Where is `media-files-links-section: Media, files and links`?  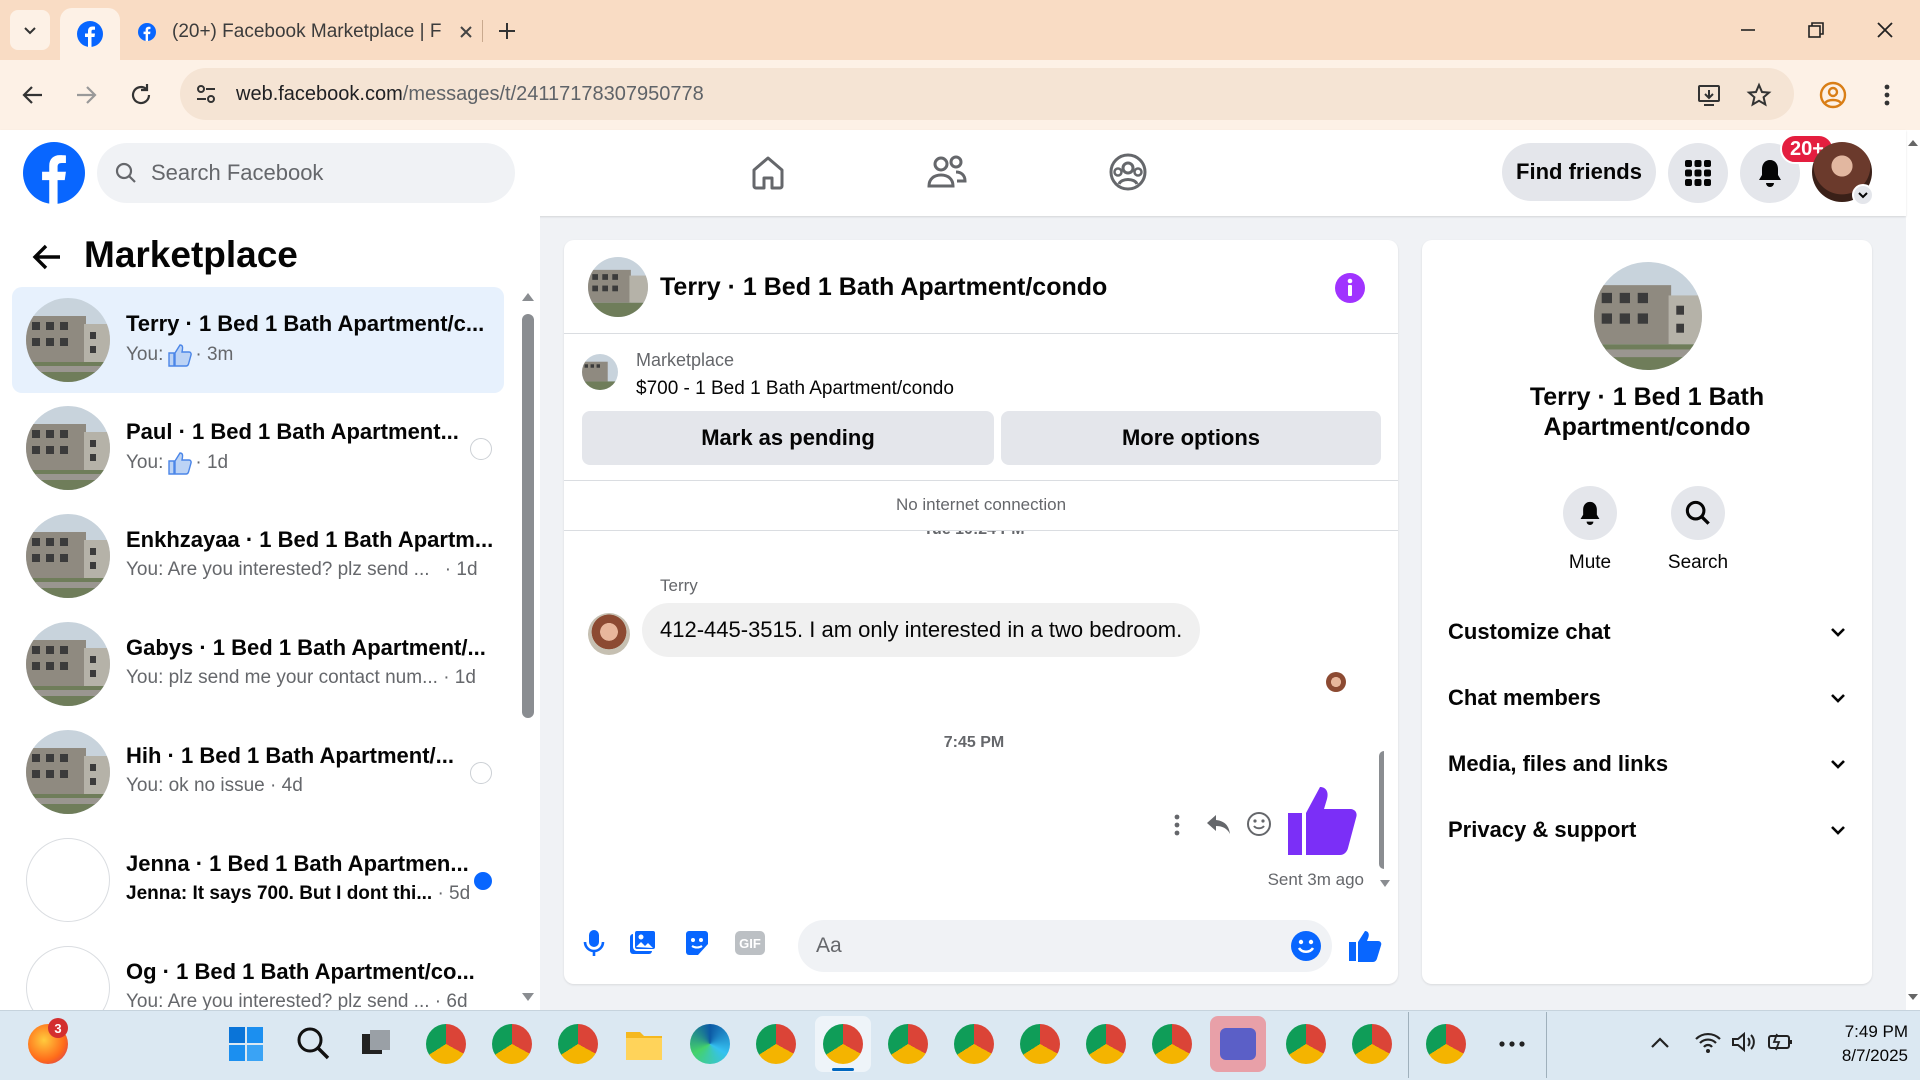 media-files-links-section: Media, files and links is located at coordinates (1648, 764).